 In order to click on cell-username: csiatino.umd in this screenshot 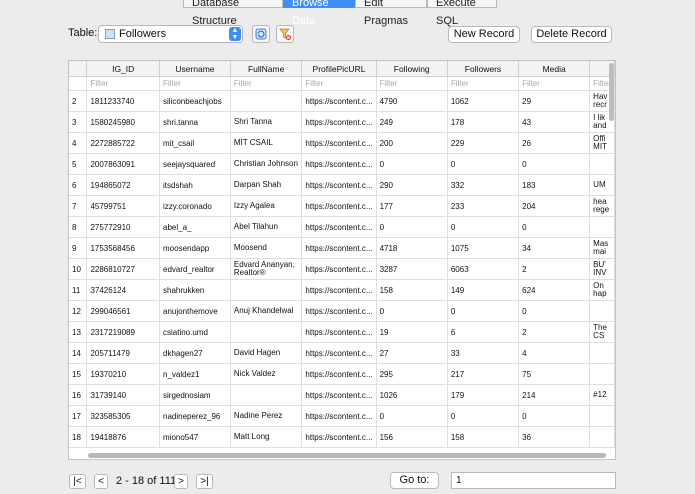, I will do `click(195, 332)`.